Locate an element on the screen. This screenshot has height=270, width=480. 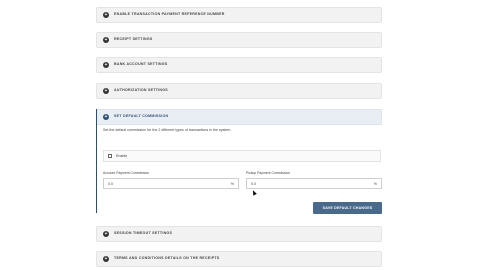
account-commission-label: Account Payment Commission is located at coordinates (126, 173).